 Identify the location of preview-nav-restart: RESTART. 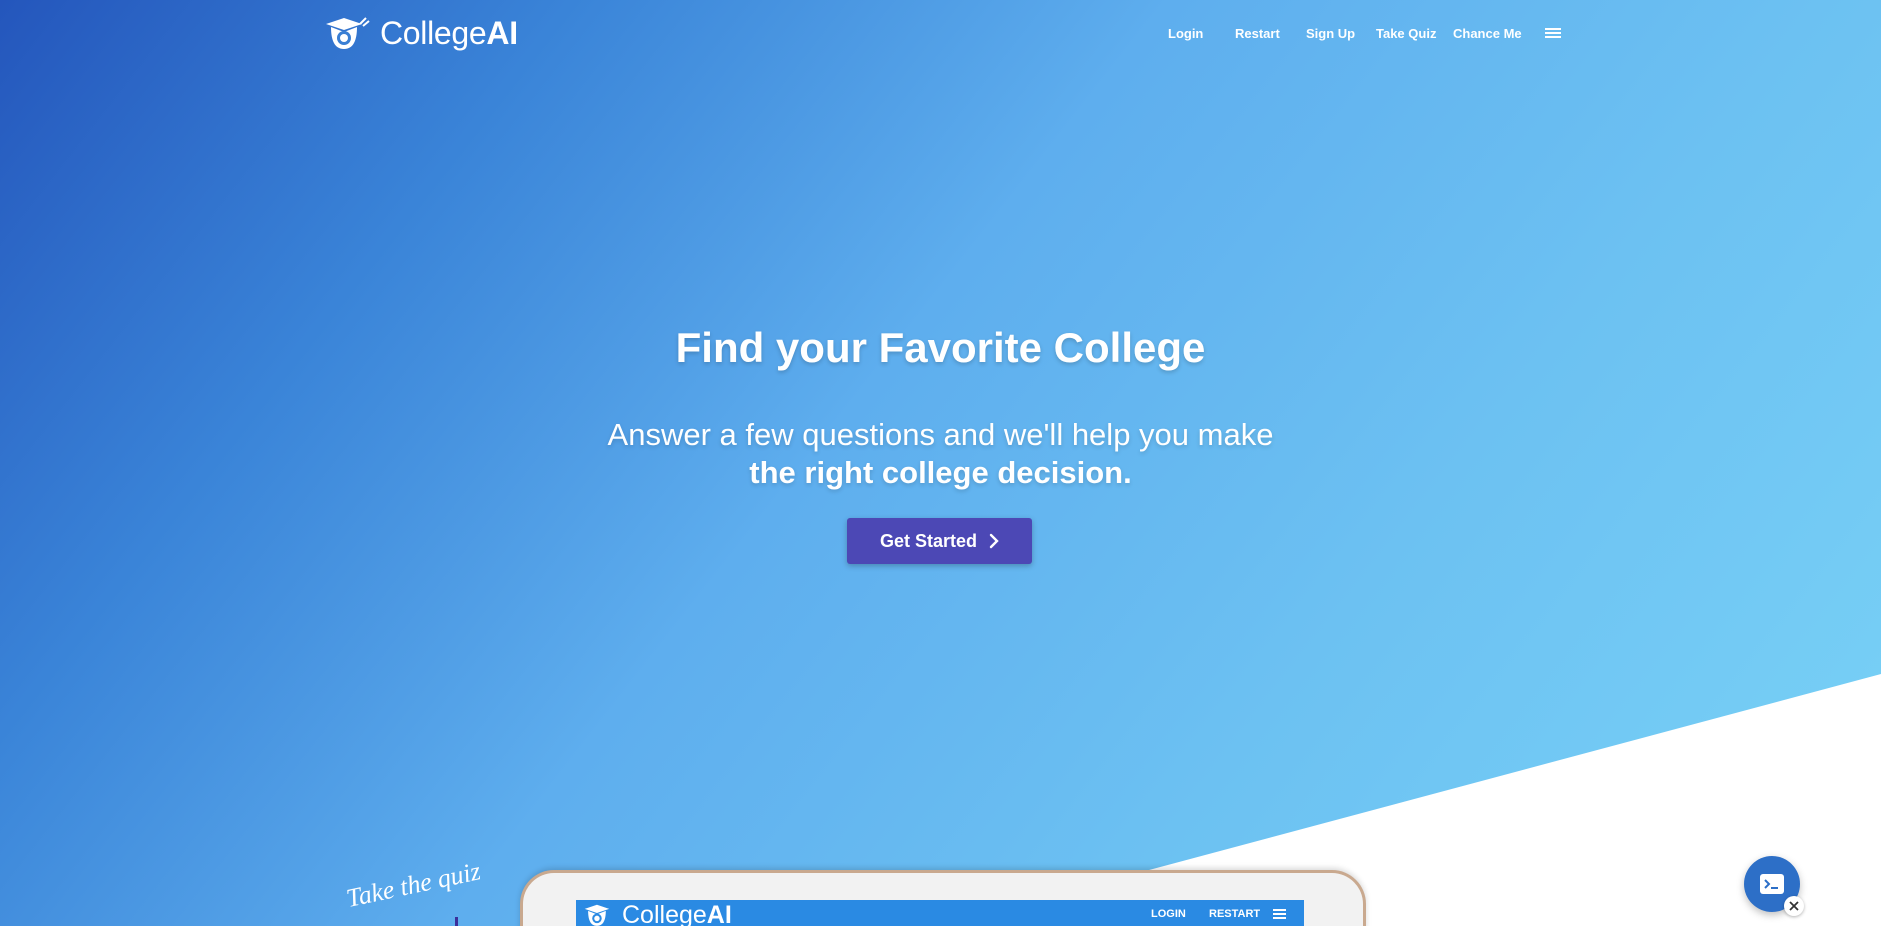
(1235, 914).